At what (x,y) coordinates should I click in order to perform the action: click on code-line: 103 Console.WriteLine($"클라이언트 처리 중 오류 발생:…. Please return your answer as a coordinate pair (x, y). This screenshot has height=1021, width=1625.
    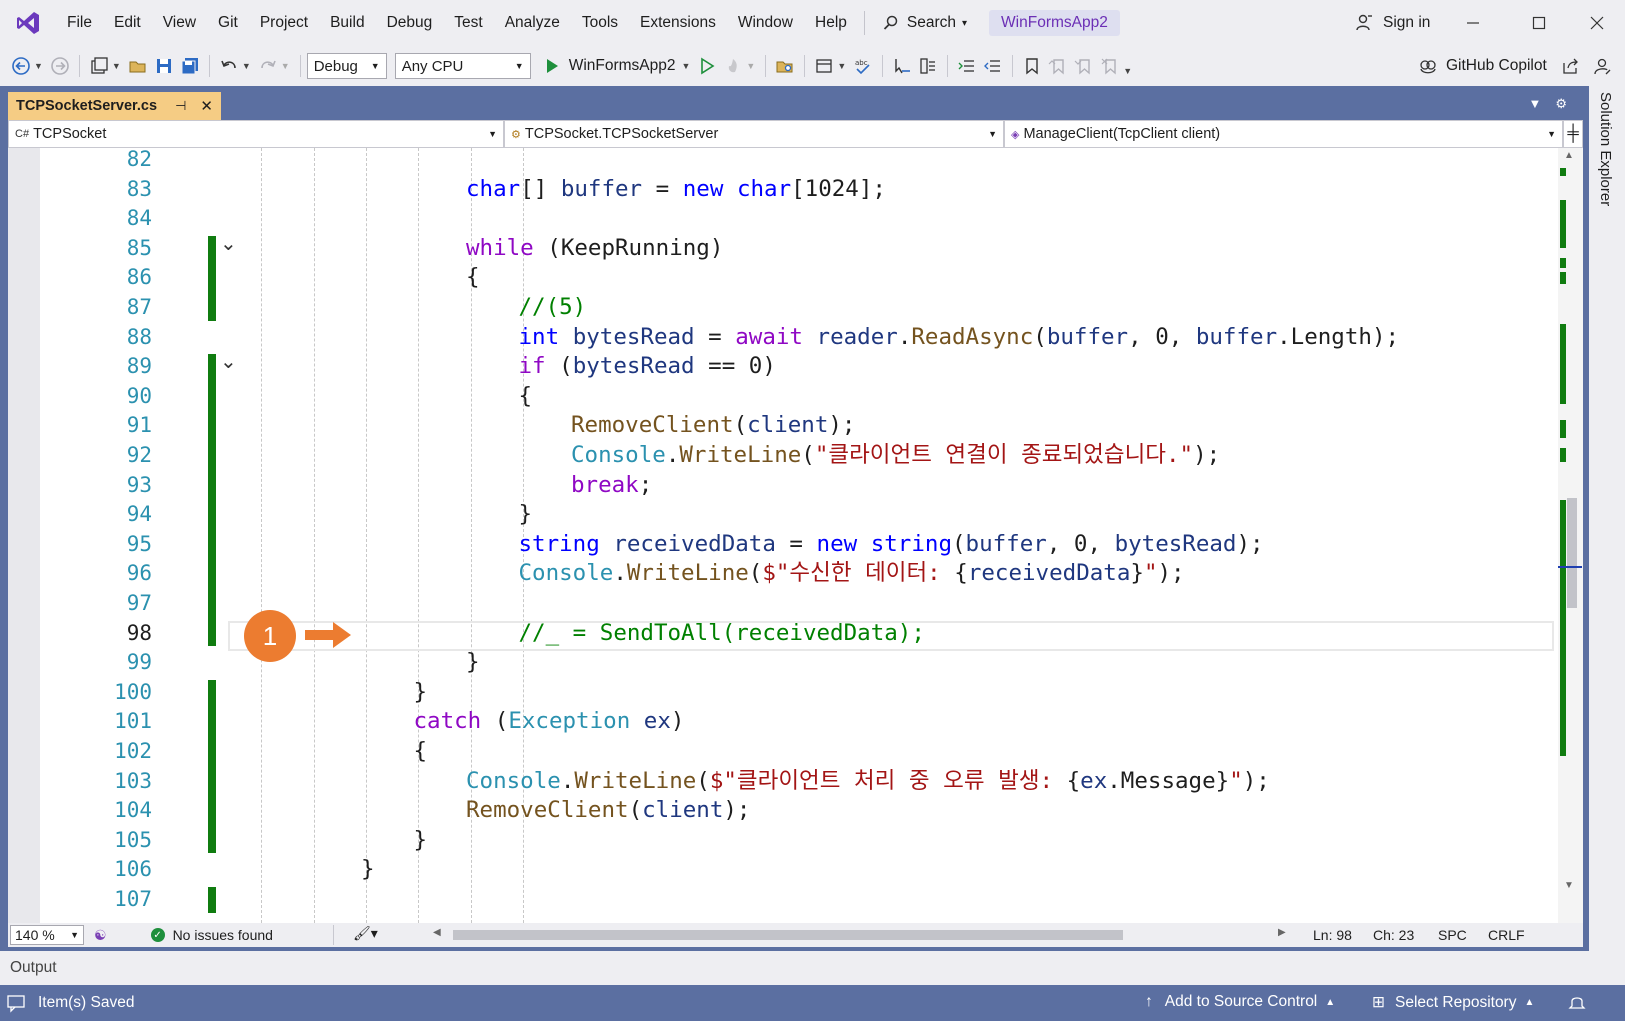
    Looking at the image, I should click on (783, 781).